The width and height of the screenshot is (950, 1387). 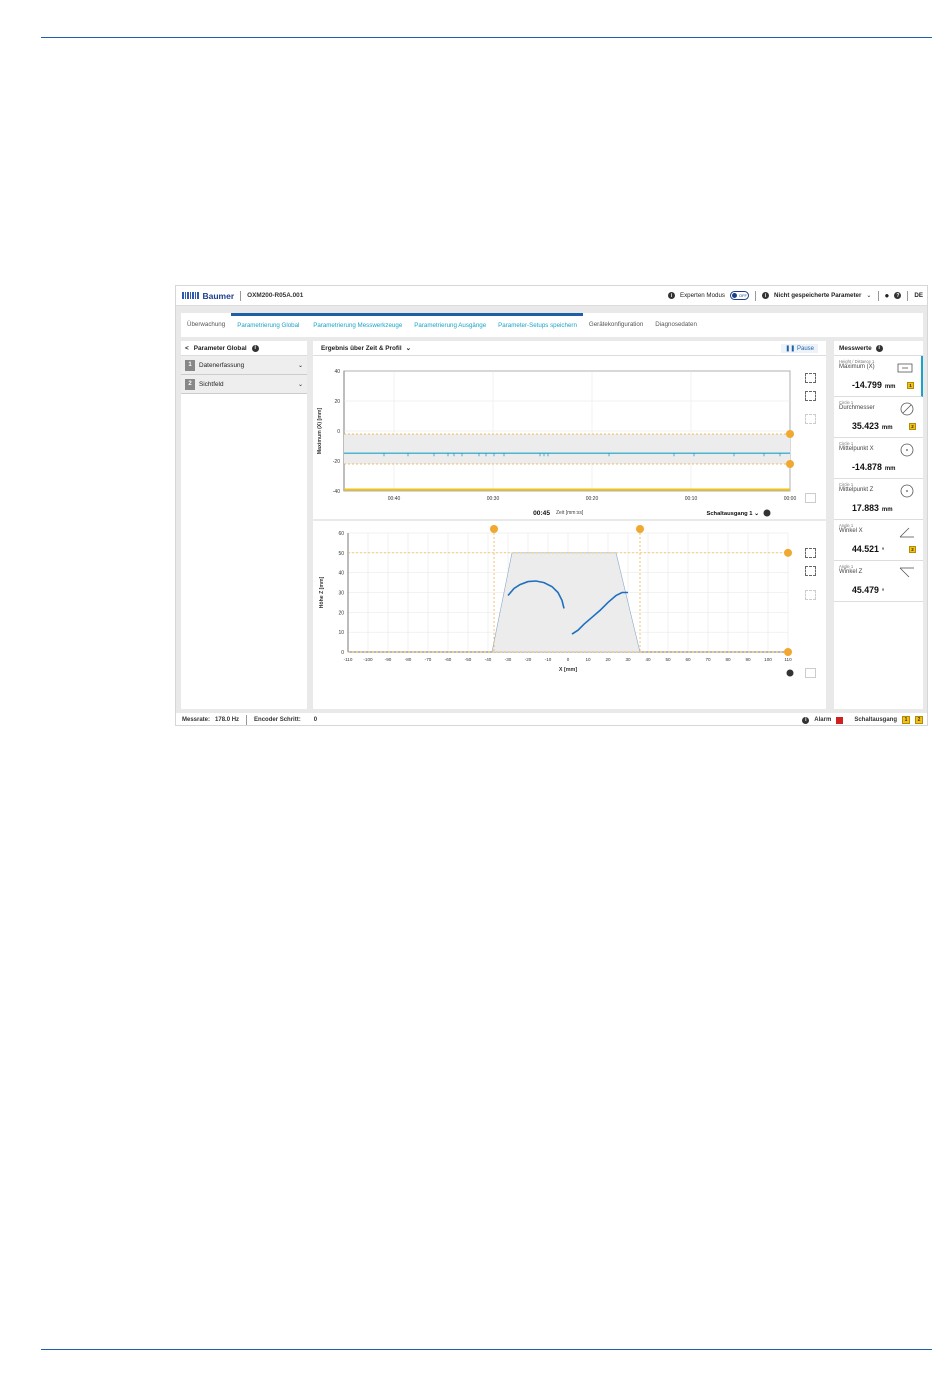 What do you see at coordinates (187, 348) in the screenshot?
I see `back-button: <` at bounding box center [187, 348].